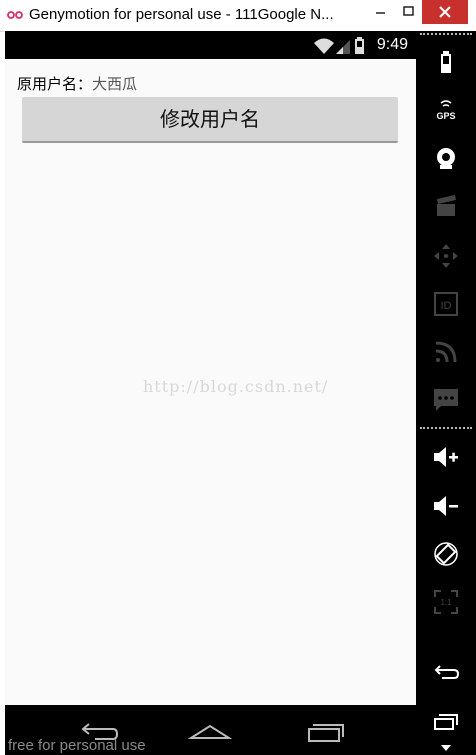  I want to click on dpad-icon, so click(446, 256).